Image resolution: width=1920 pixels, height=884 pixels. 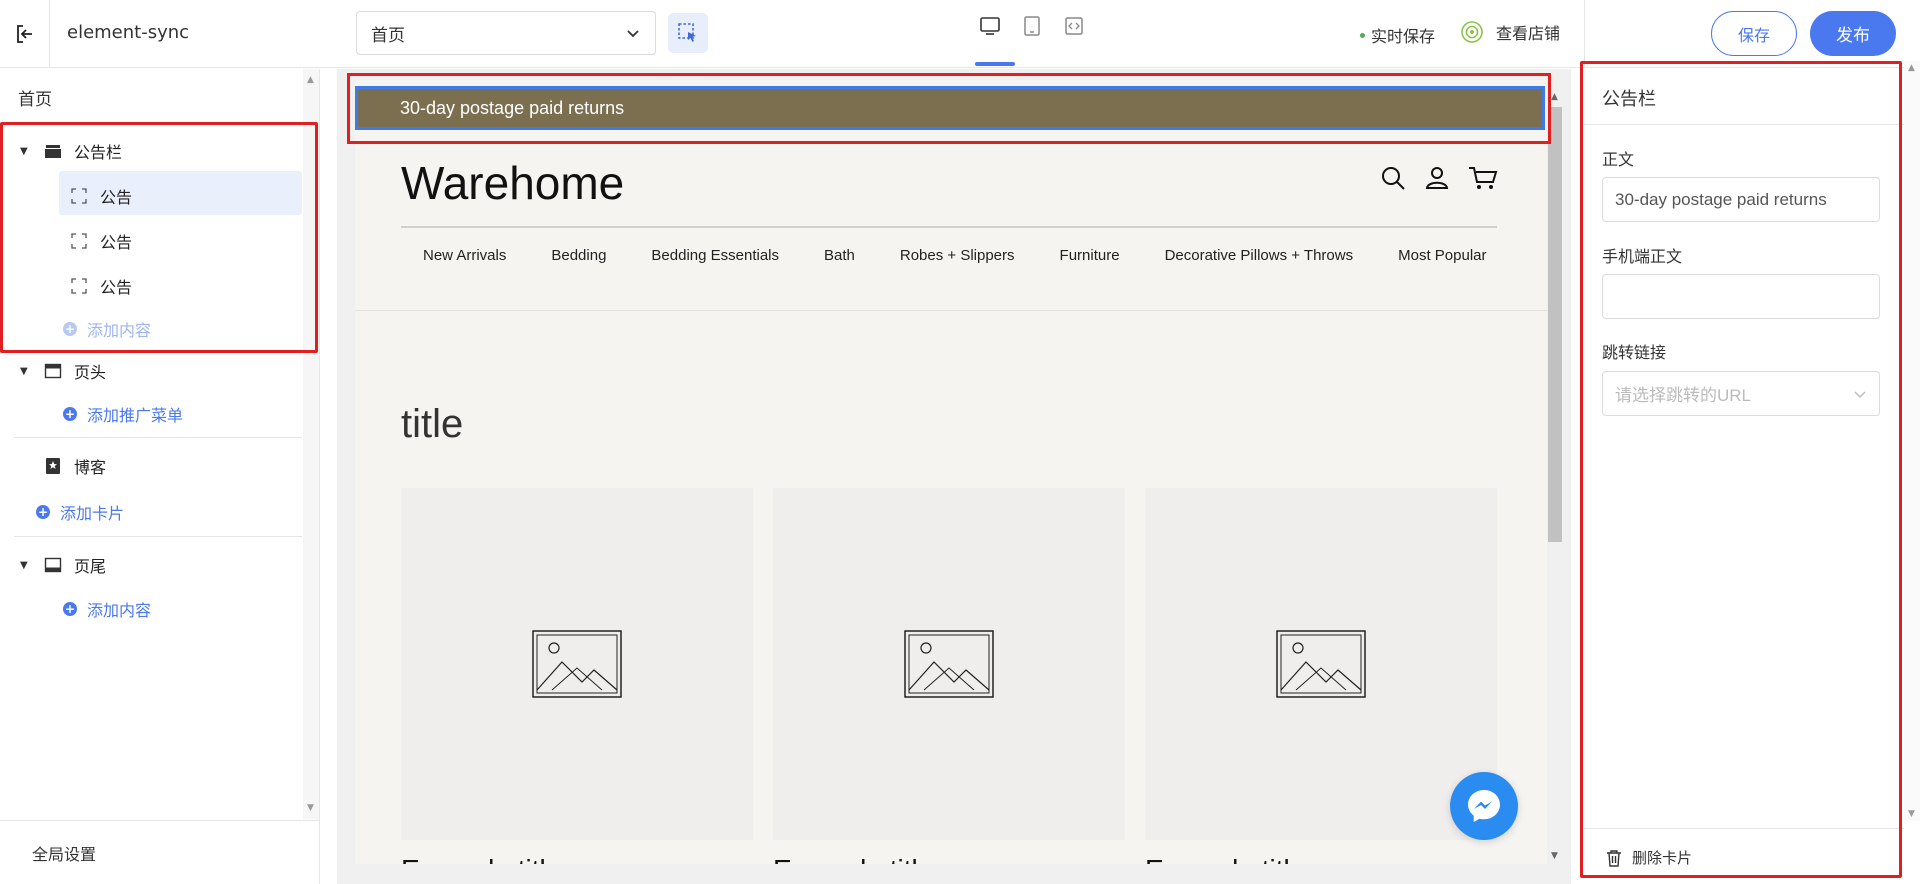 I want to click on tree-item-header: ▼ 页头, so click(x=63, y=371).